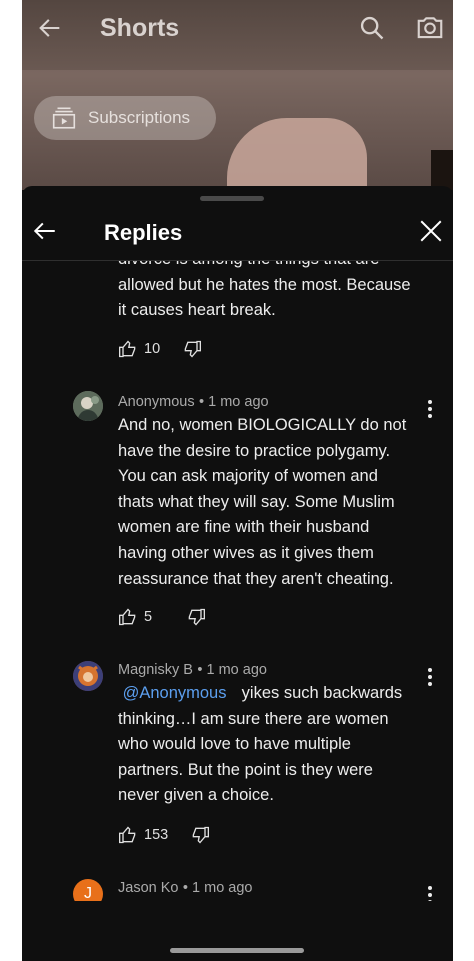 This screenshot has width=474, height=961. I want to click on camera-icon, so click(430, 27).